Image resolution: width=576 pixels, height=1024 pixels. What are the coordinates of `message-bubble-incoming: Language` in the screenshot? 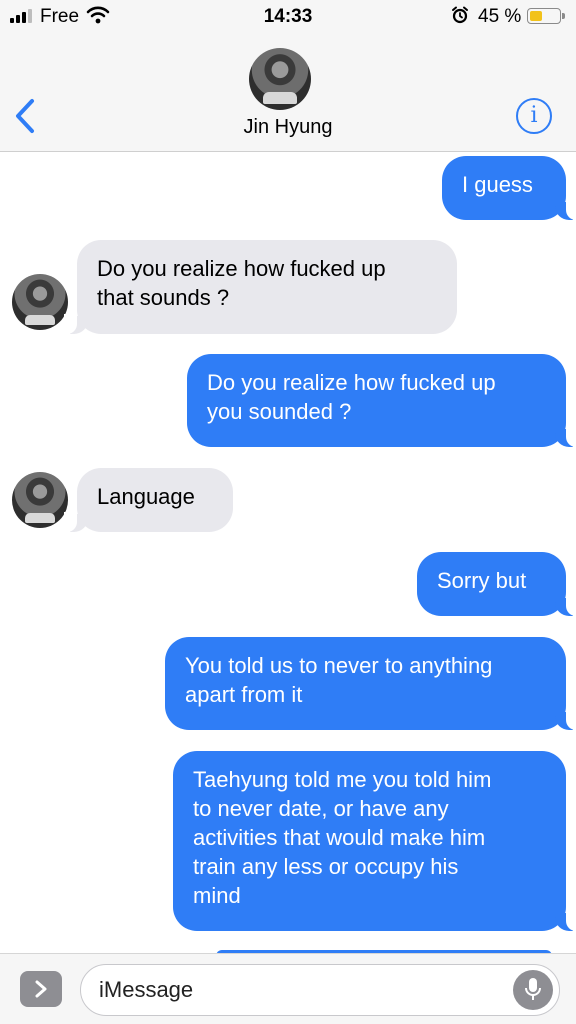 It's located at (148, 500).